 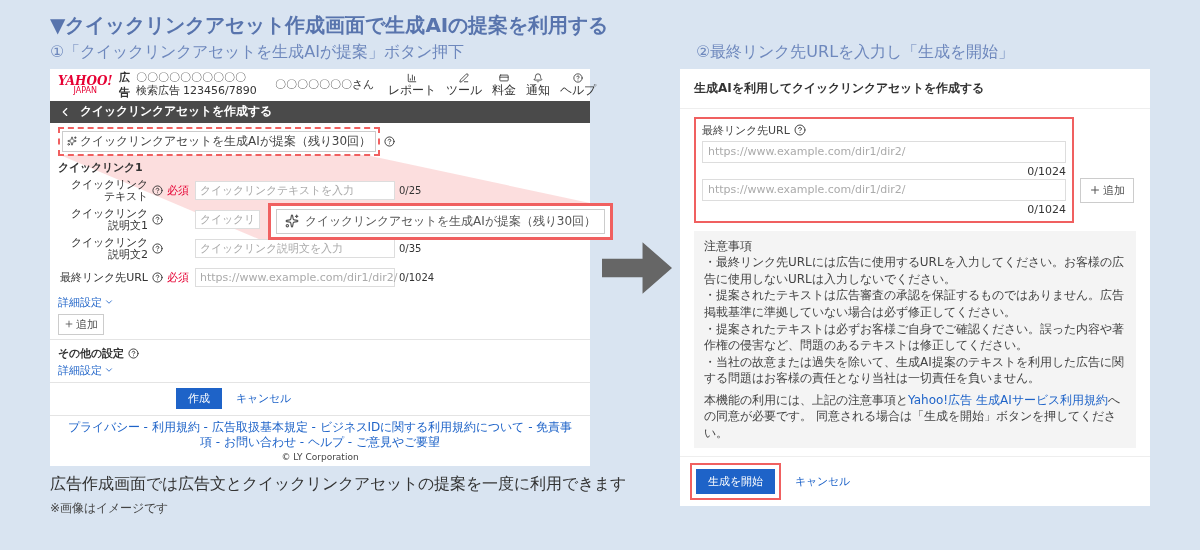 What do you see at coordinates (637, 268) in the screenshot?
I see `arrow-icon` at bounding box center [637, 268].